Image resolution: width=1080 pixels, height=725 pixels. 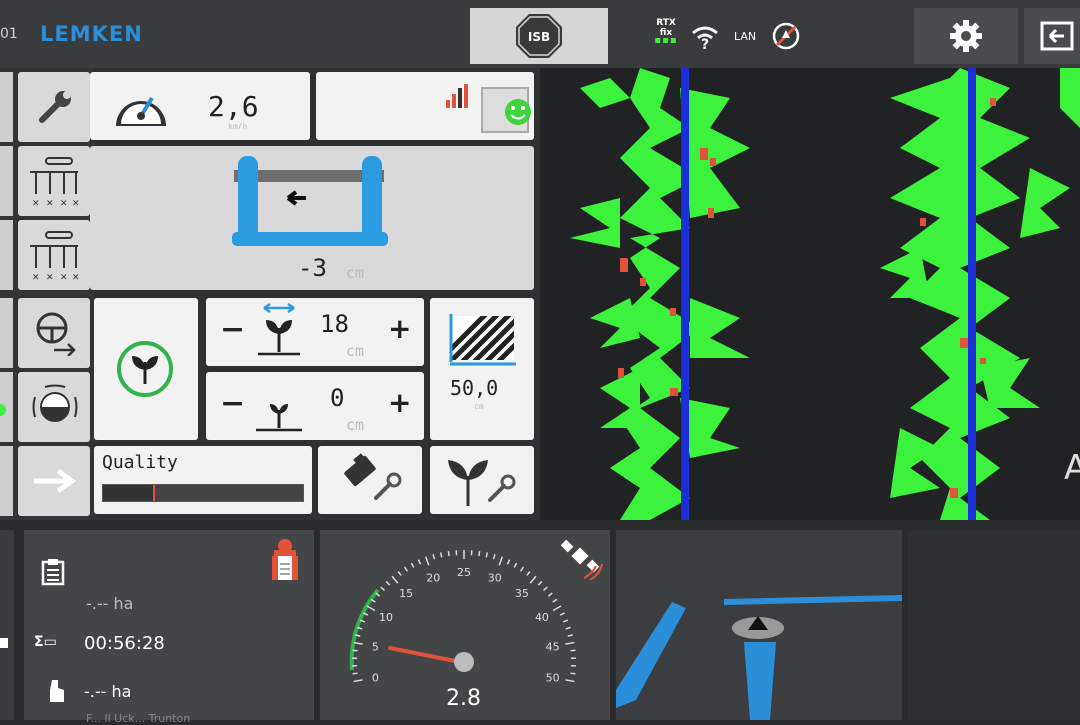 I want to click on crop-settings-tile, so click(x=482, y=480).